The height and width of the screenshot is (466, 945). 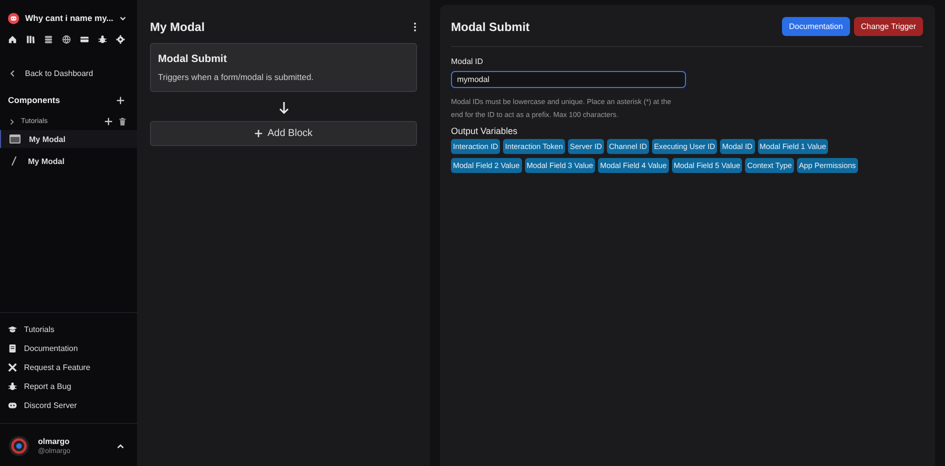 I want to click on back-to-dashboard-link: Back to Dashboard, so click(x=68, y=61).